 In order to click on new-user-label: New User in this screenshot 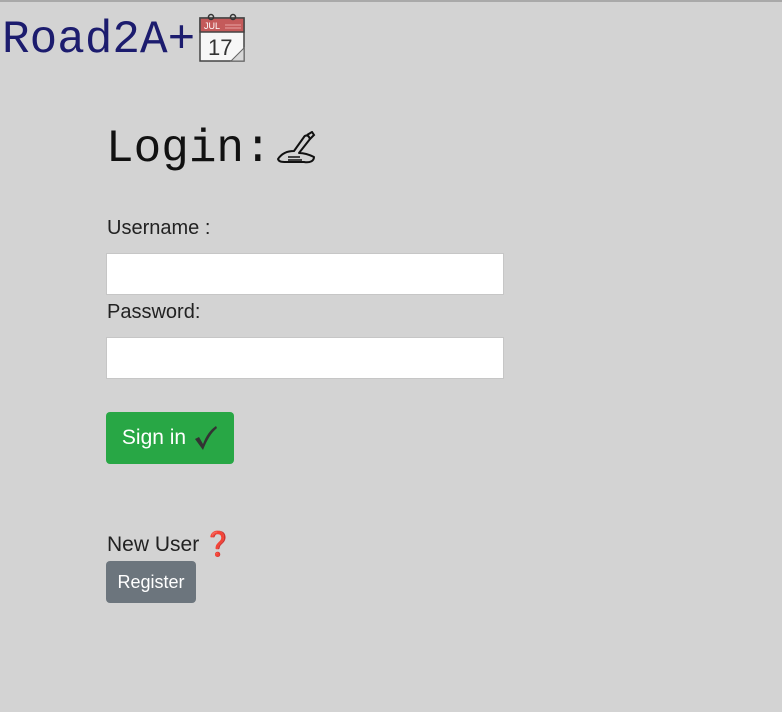, I will do `click(153, 544)`.